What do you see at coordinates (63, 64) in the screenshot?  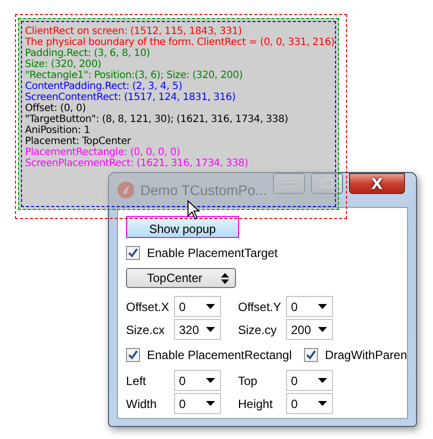 I see `info-line: Size: (320, 200)` at bounding box center [63, 64].